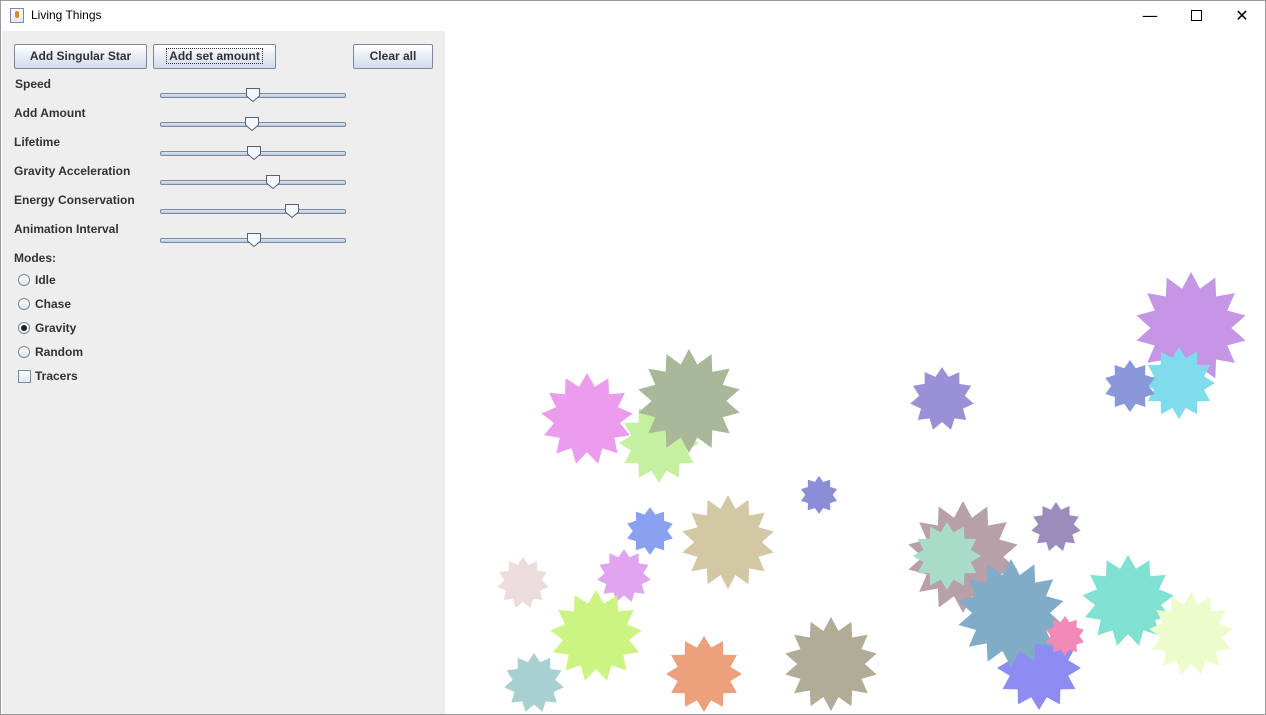 This screenshot has width=1266, height=715. I want to click on maximize-button, so click(1196, 16).